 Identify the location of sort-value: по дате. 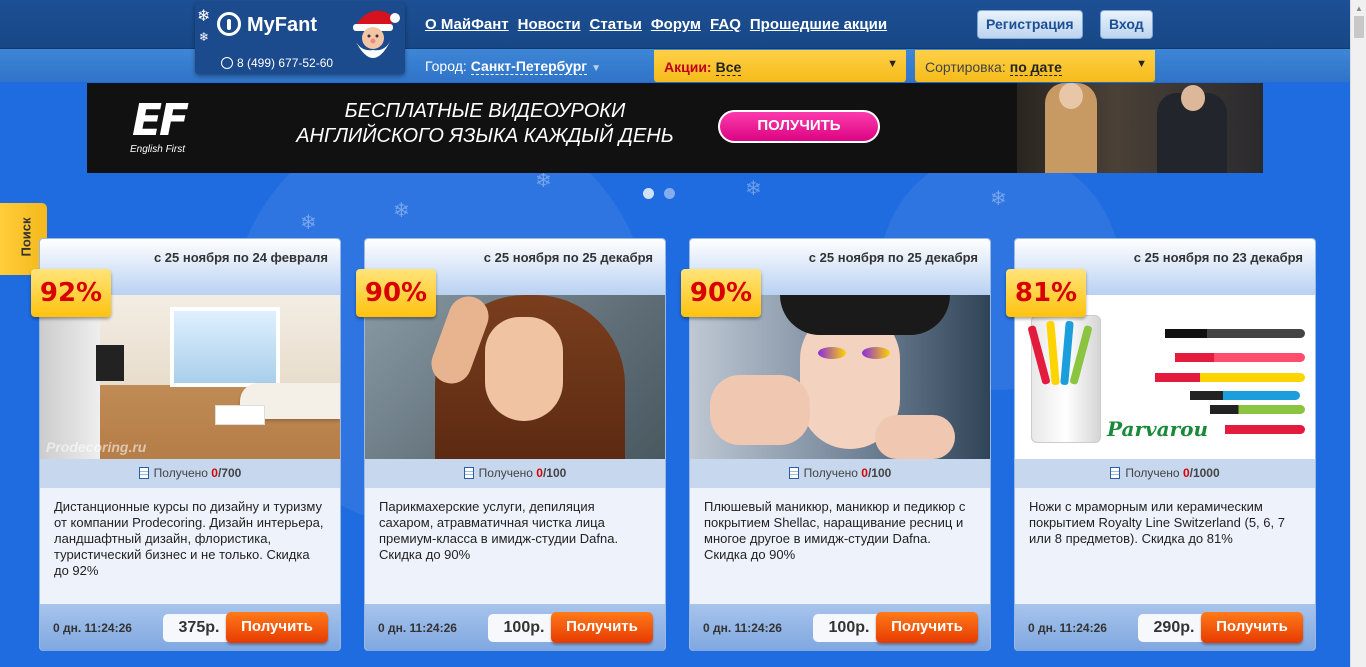
(1035, 67).